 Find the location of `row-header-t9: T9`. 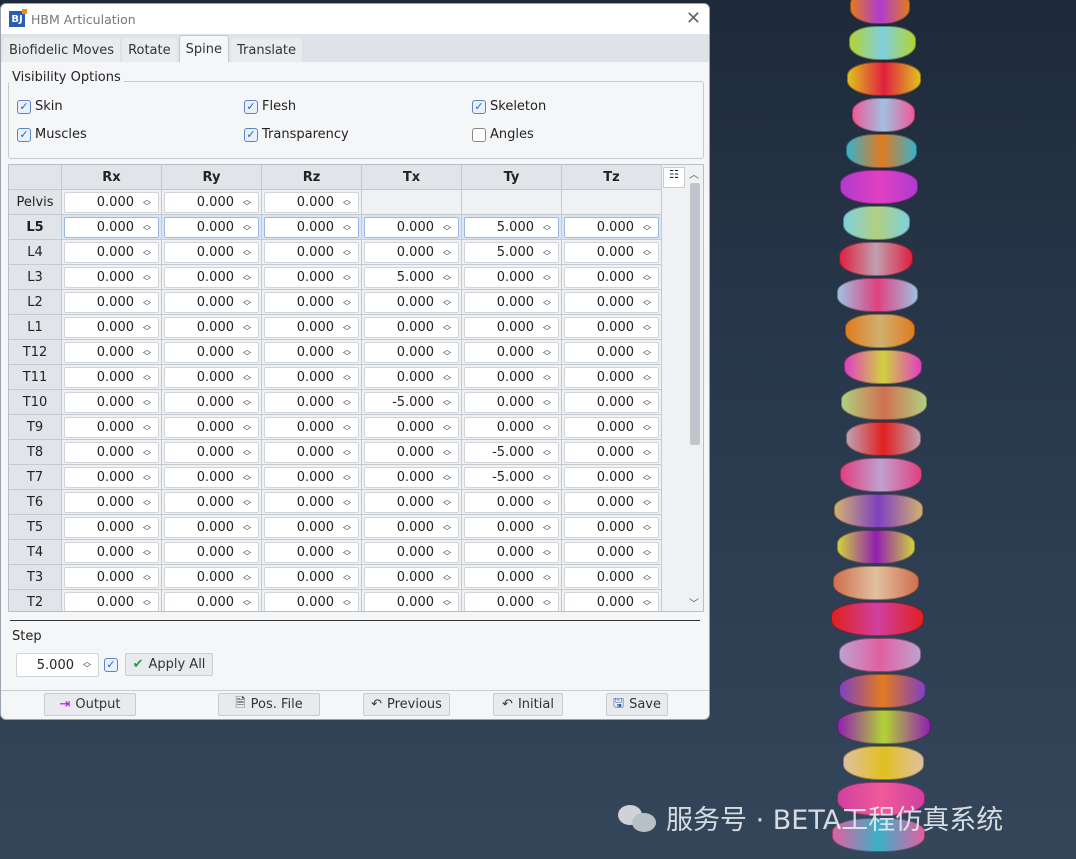

row-header-t9: T9 is located at coordinates (35, 427).